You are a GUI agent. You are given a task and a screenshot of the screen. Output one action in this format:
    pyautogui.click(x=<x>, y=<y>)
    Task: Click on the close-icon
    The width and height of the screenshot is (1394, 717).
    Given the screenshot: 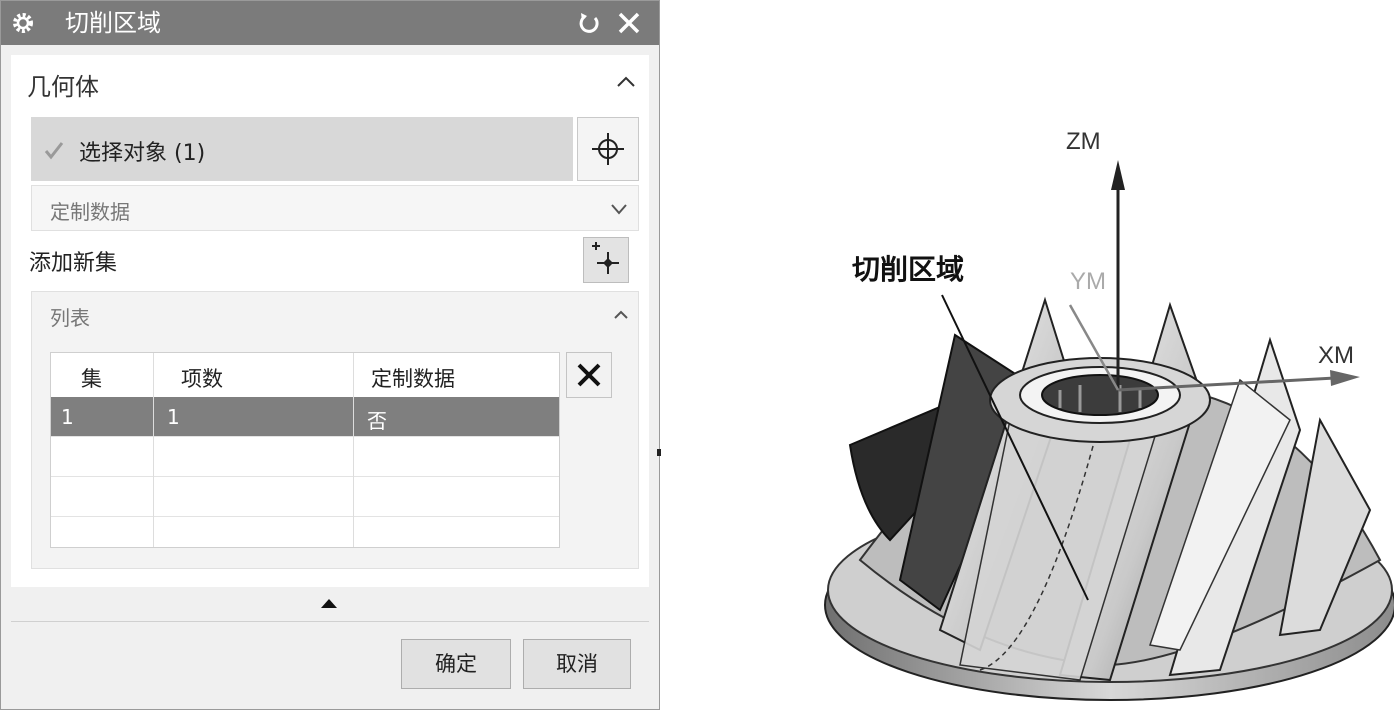 What is the action you would take?
    pyautogui.click(x=629, y=23)
    